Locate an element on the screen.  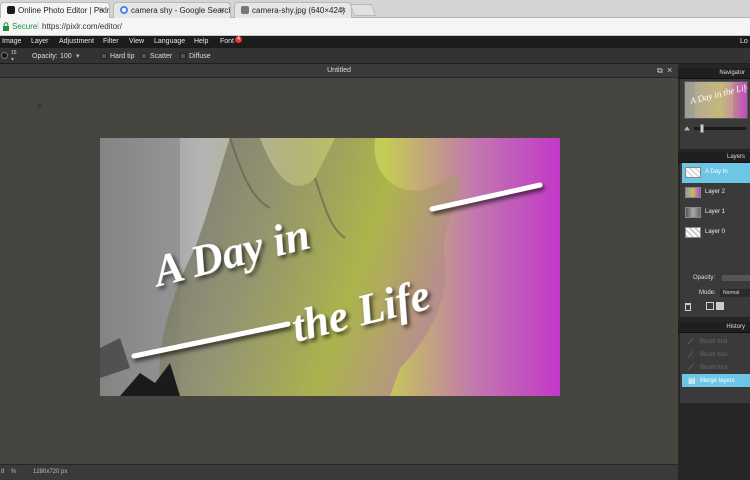
history-title: History is located at coordinates (735, 327).